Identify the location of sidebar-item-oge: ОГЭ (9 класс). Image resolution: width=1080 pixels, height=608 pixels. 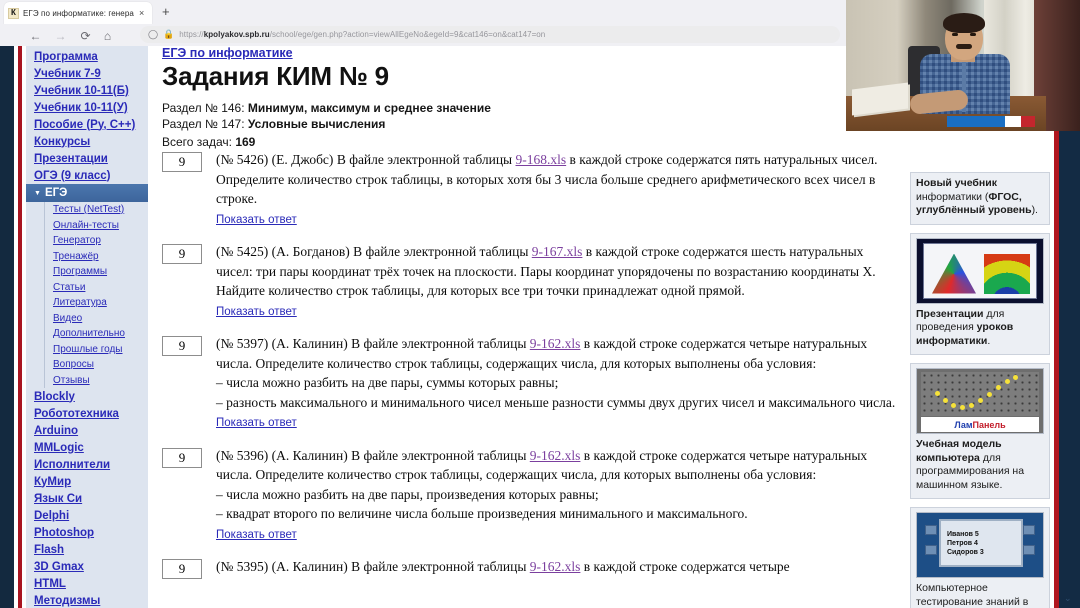
(87, 175).